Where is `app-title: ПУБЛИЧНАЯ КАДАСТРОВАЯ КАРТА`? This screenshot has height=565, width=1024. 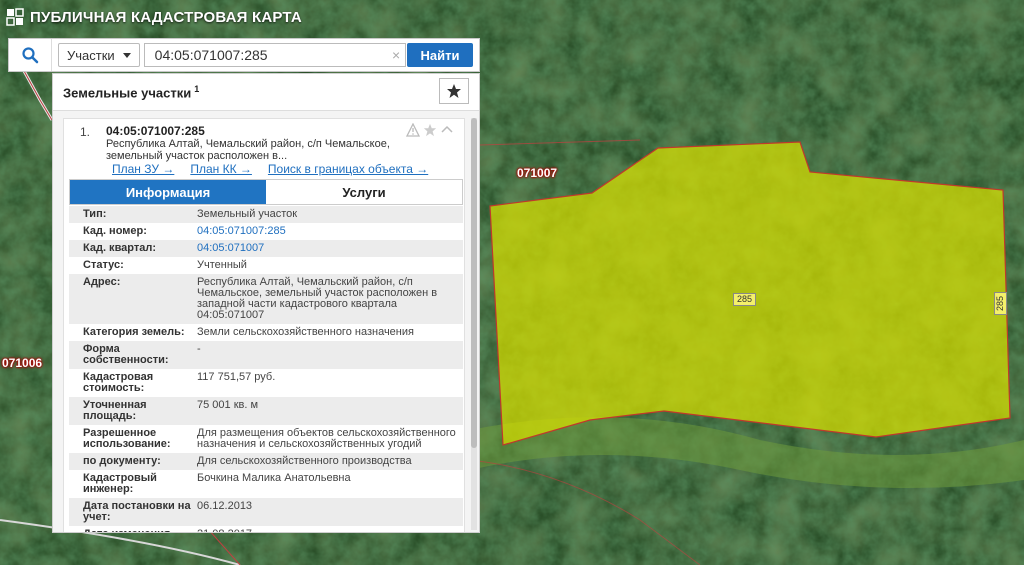 app-title: ПУБЛИЧНАЯ КАДАСТРОВАЯ КАРТА is located at coordinates (166, 17).